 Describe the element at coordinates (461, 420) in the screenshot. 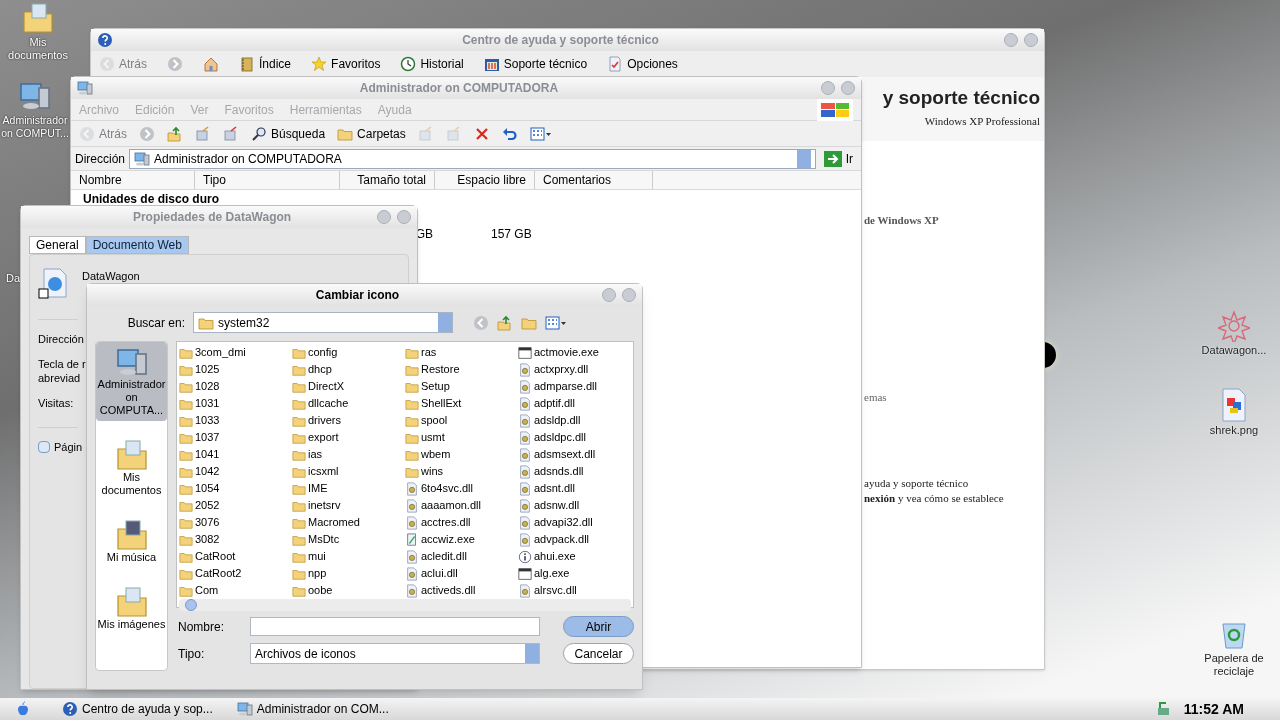

I see `file-item: spool` at that location.